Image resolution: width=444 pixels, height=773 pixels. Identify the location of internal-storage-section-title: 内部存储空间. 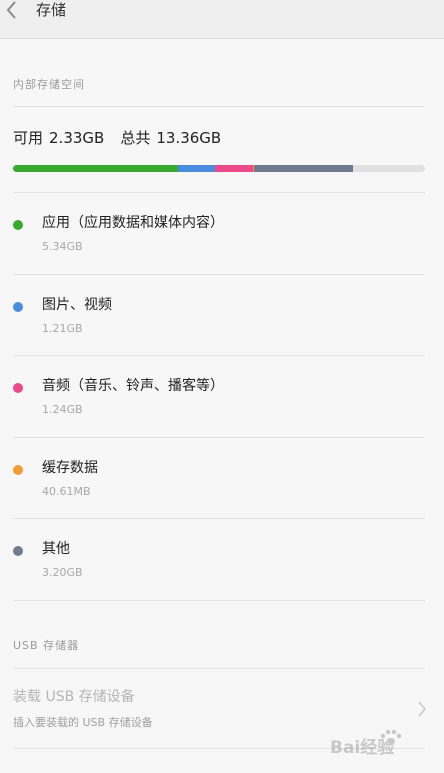
(49, 84).